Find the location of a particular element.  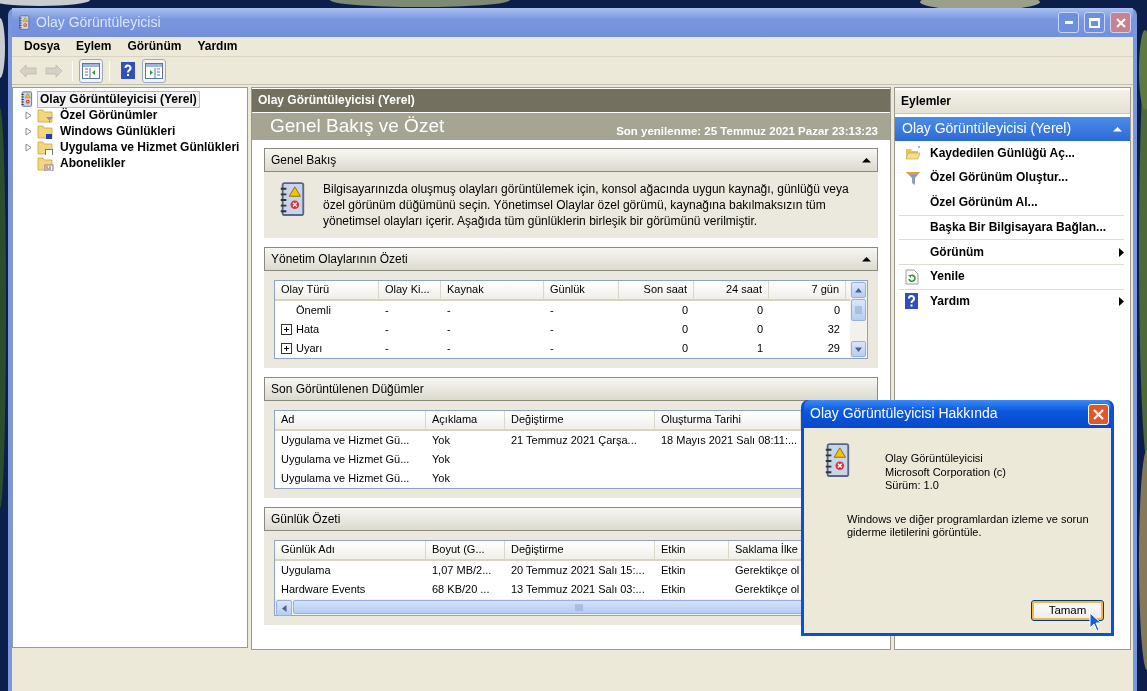

scroll-up-icon is located at coordinates (859, 290).